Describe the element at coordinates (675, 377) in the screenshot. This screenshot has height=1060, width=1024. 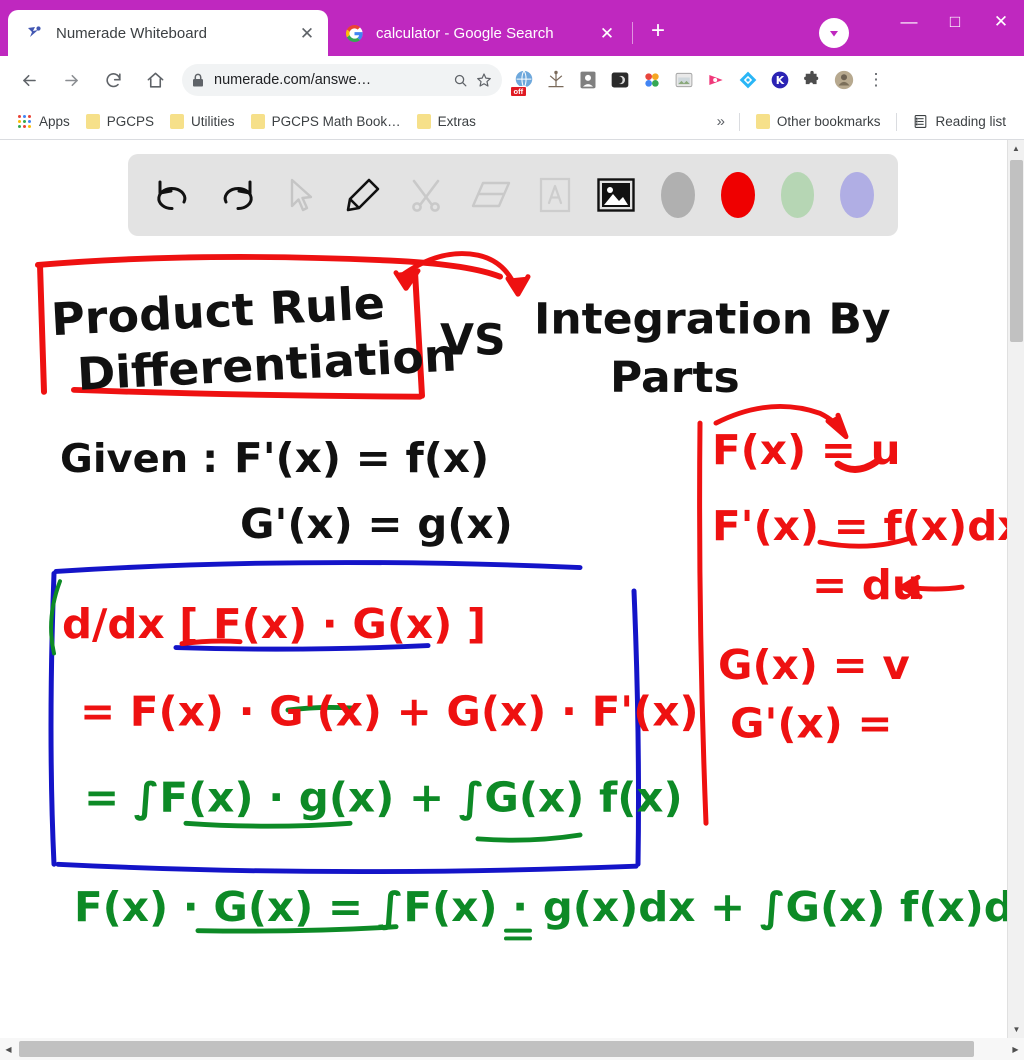
I see `note-title-right-line2: Parts` at that location.